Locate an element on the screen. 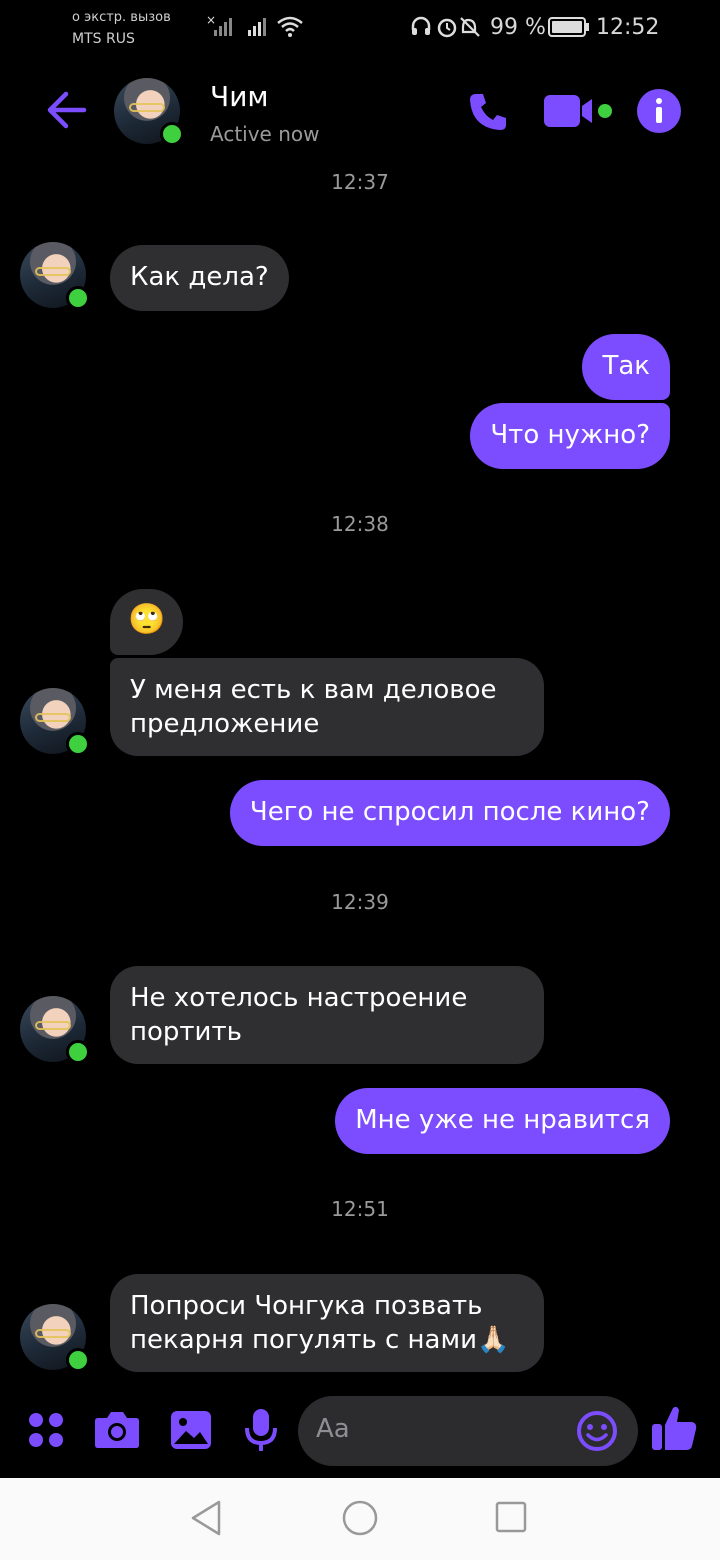 The image size is (720, 1560). apps-grid-icon is located at coordinates (46, 1430).